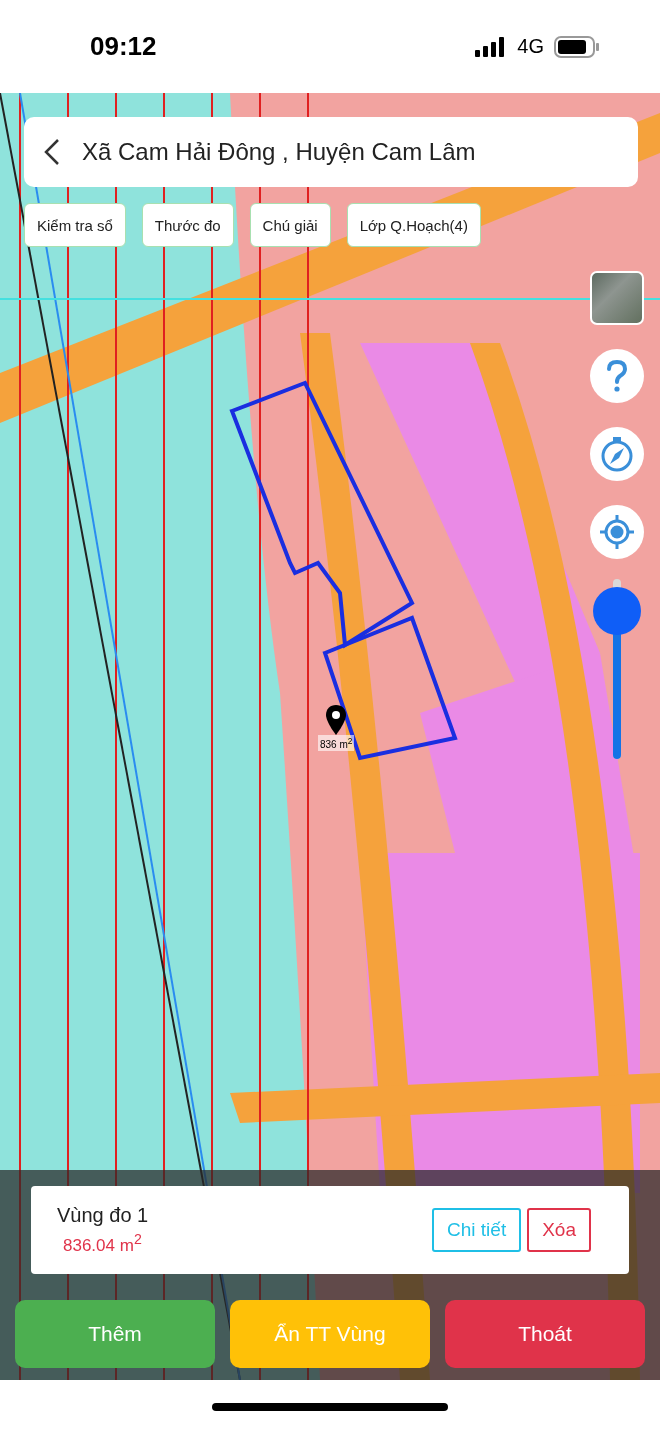 The width and height of the screenshot is (660, 1434). Describe the element at coordinates (123, 46) in the screenshot. I see `status-time: 09:12` at that location.